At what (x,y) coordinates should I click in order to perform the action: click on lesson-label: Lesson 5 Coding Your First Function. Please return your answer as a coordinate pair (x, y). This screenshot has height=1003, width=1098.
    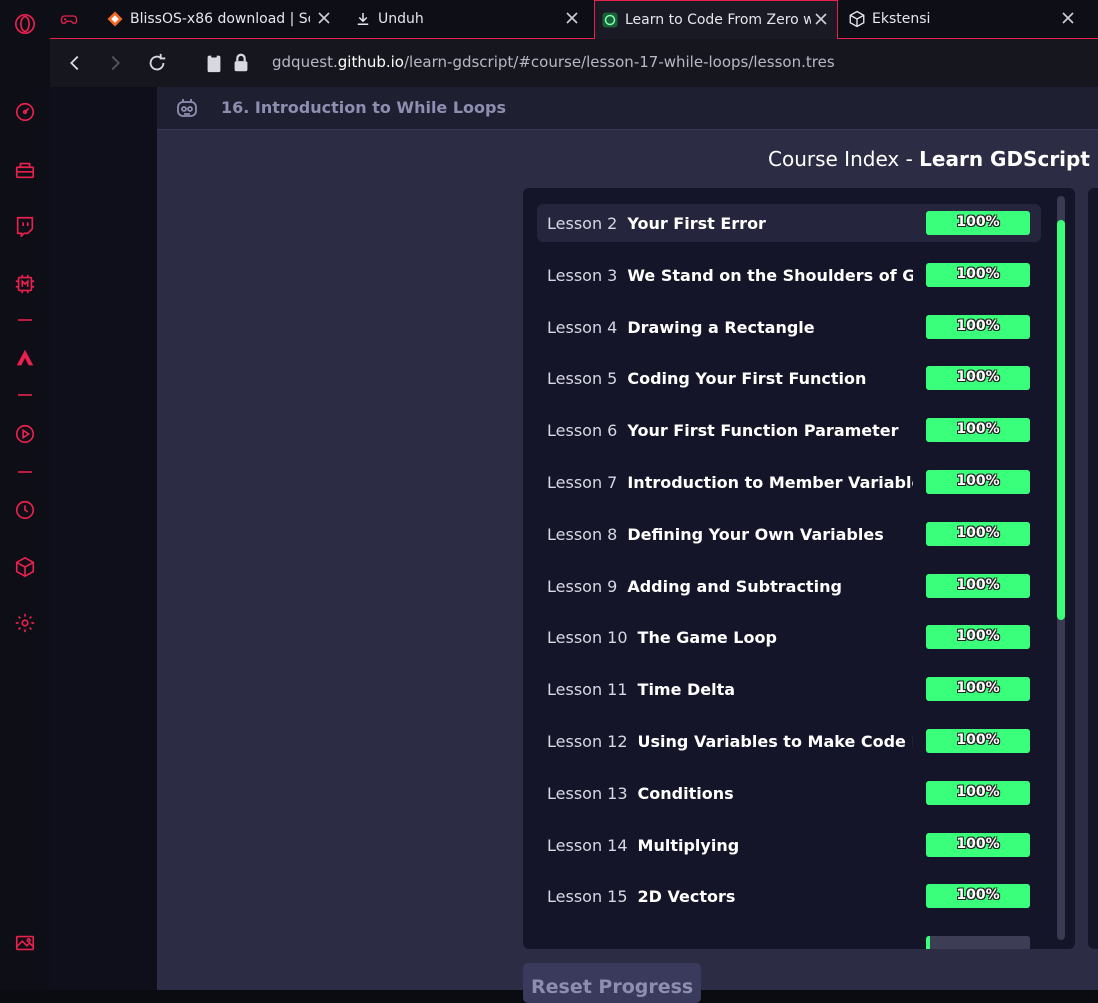
    Looking at the image, I should click on (730, 378).